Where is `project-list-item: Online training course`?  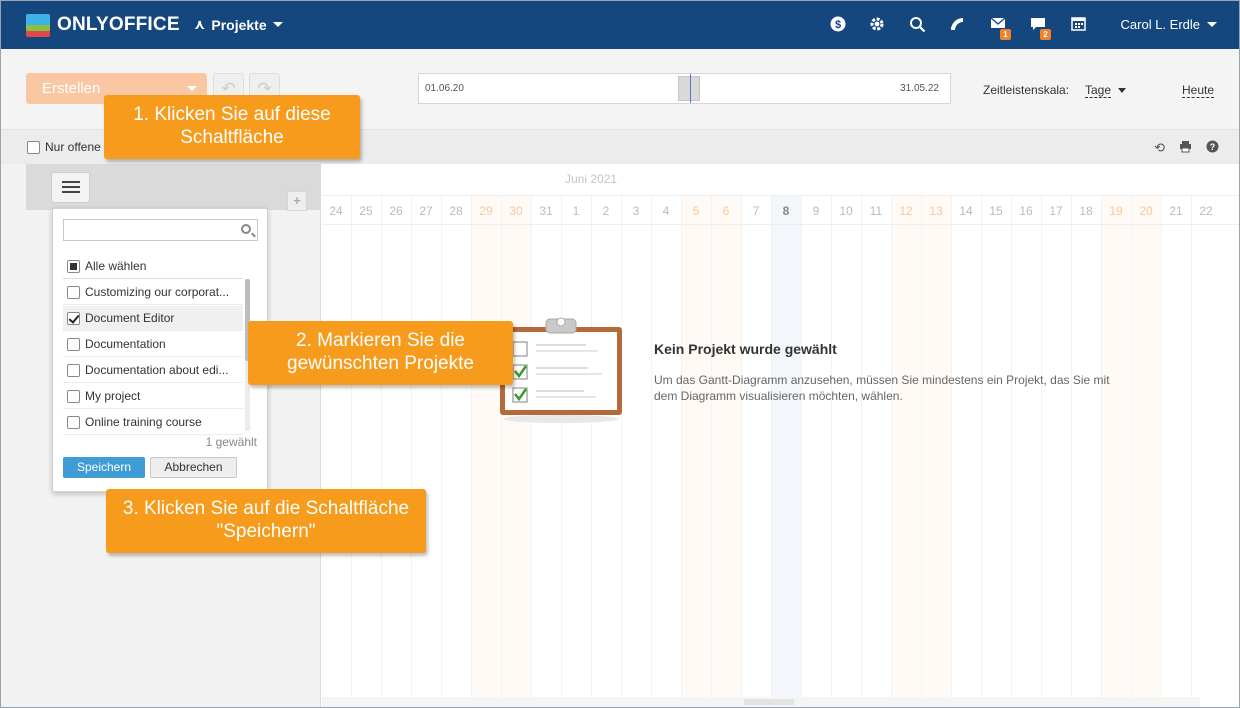 project-list-item: Online training course is located at coordinates (153, 422).